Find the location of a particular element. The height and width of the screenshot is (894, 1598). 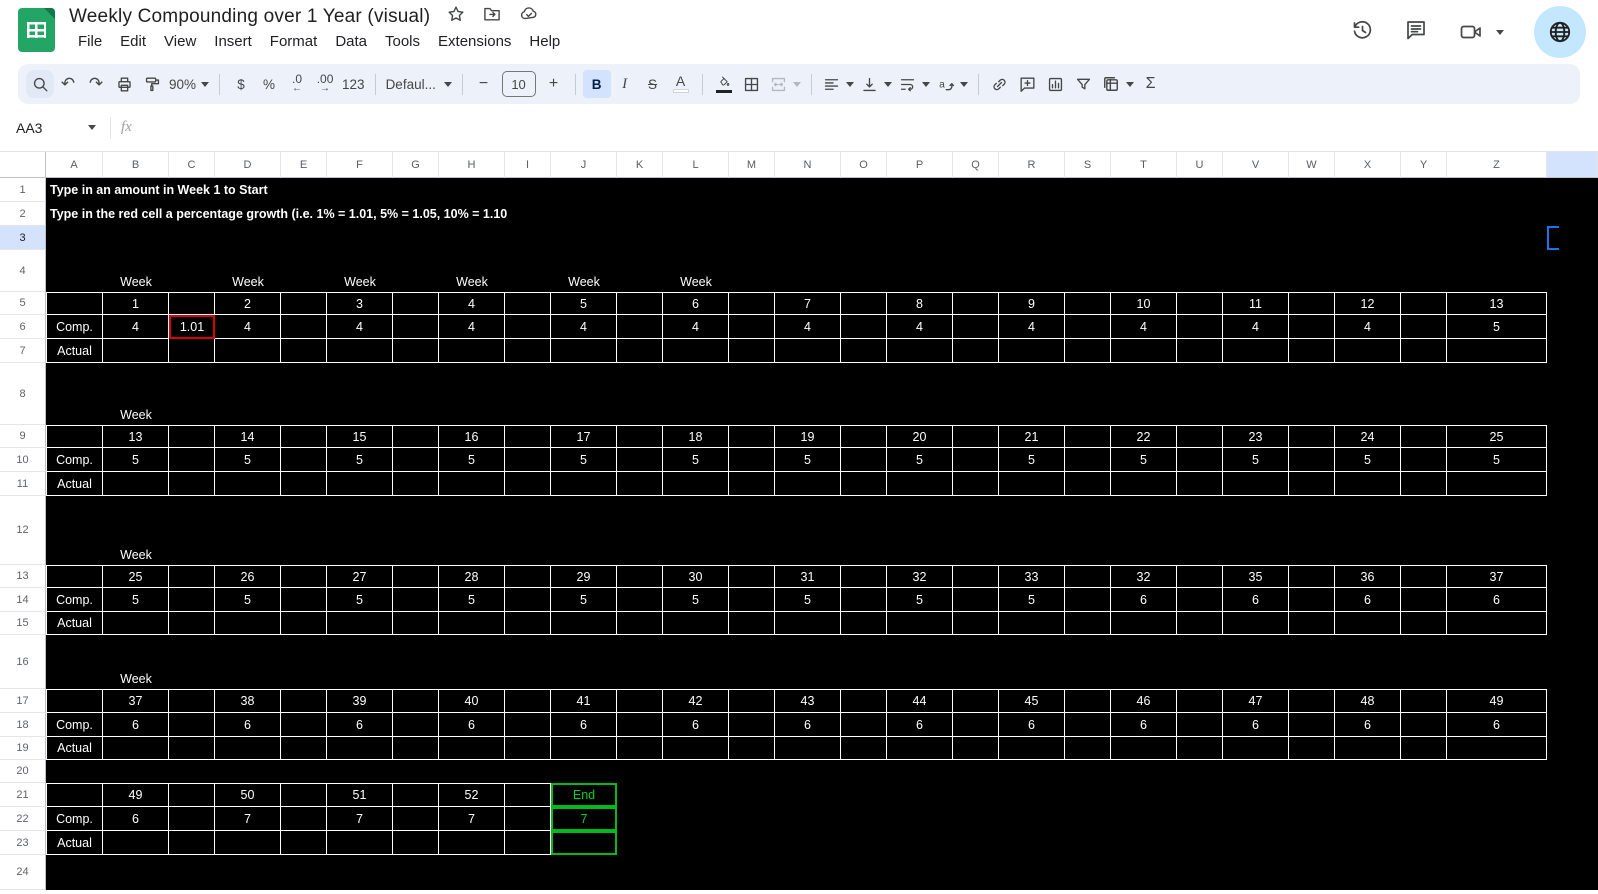

cell-C13 is located at coordinates (192, 576).